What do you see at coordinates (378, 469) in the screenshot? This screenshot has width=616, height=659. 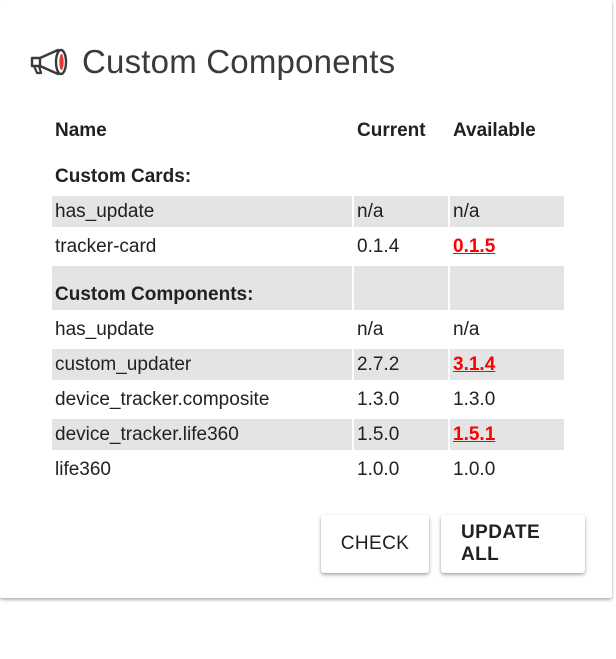 I see `current-version: 1.0.0` at bounding box center [378, 469].